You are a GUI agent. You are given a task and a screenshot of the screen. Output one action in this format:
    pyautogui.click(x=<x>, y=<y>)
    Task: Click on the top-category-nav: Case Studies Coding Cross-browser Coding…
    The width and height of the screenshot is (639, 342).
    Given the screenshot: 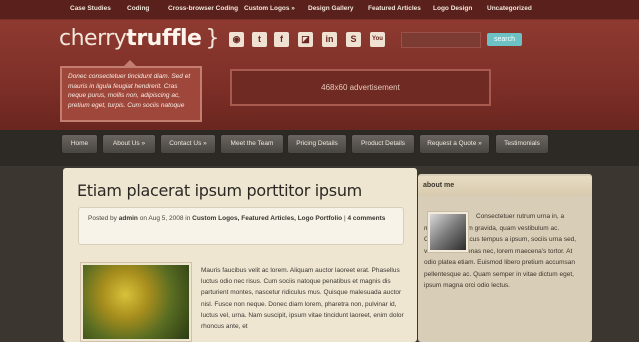 What is the action you would take?
    pyautogui.click(x=319, y=10)
    